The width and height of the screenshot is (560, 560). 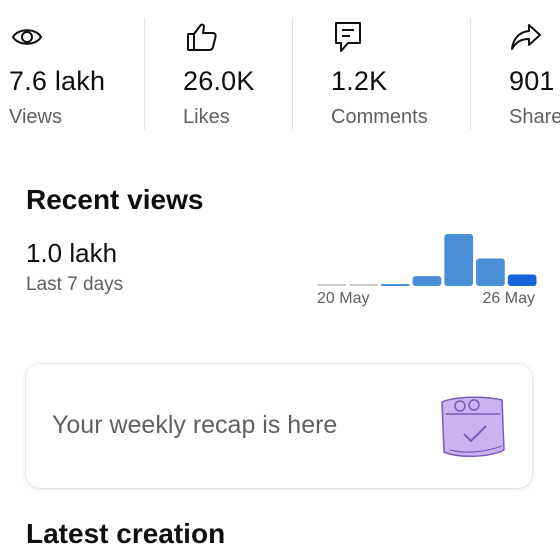 I want to click on bar-25-may, so click(x=490, y=272).